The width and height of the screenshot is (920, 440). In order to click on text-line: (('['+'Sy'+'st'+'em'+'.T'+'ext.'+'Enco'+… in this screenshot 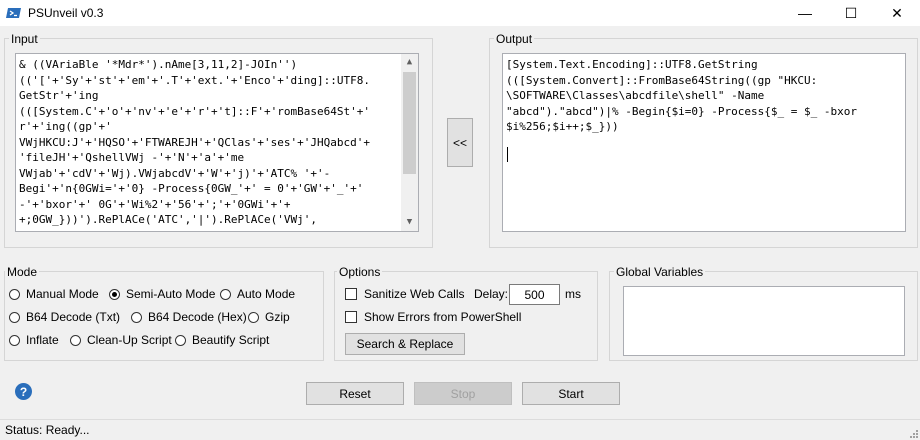, I will do `click(194, 80)`.